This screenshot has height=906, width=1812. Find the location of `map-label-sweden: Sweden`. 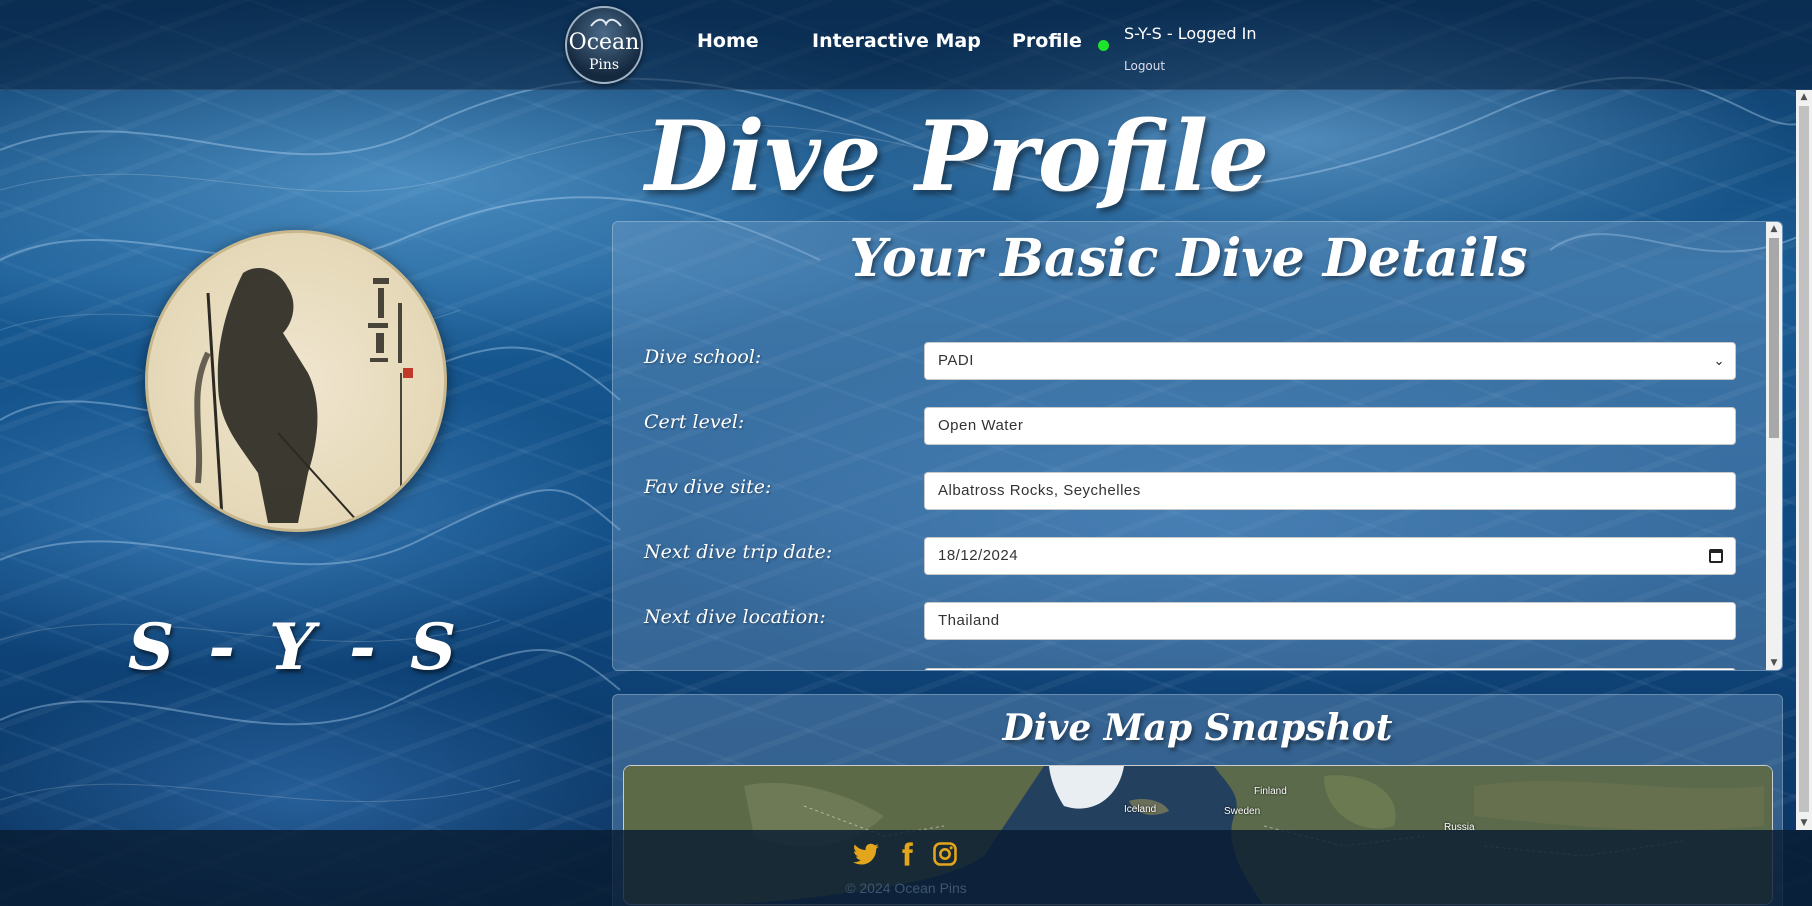

map-label-sweden: Sweden is located at coordinates (1242, 811).